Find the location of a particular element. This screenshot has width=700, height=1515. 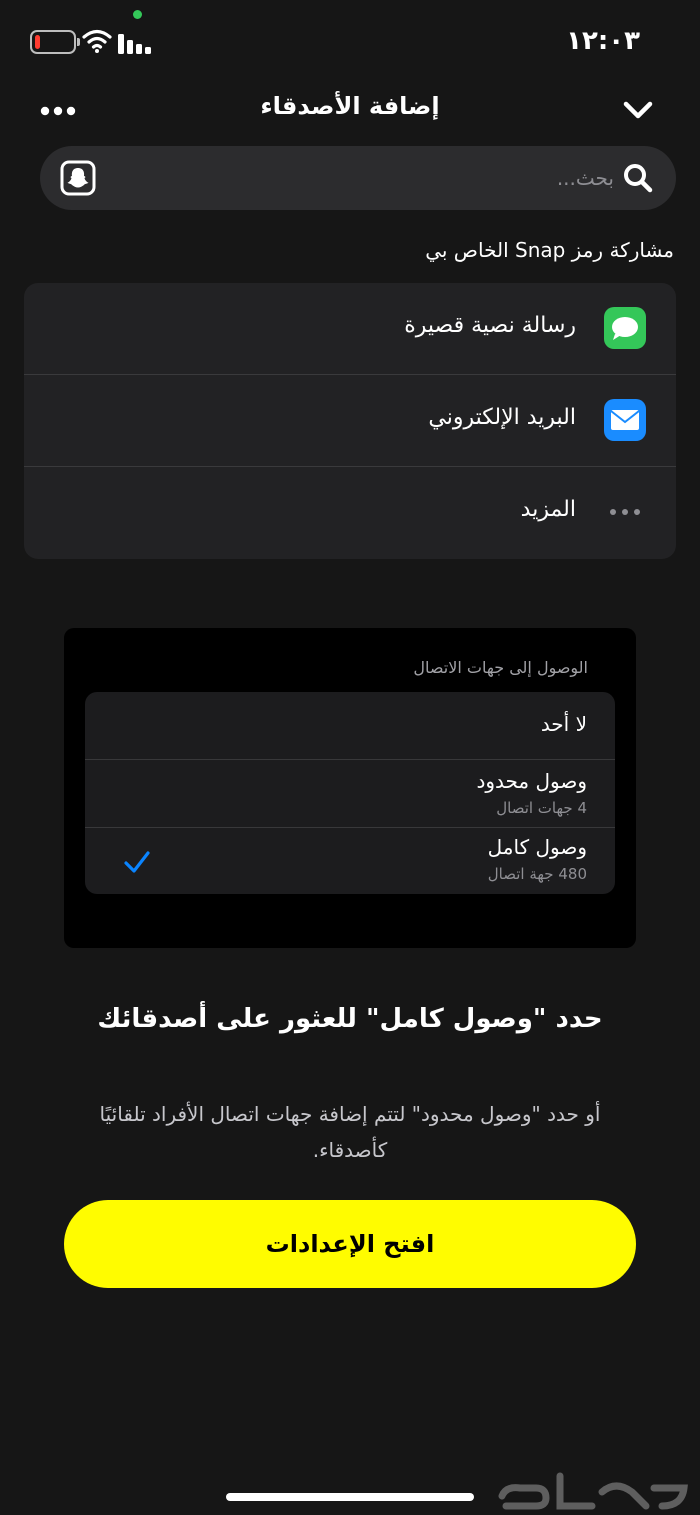

option-none: لا أحد is located at coordinates (350, 725).